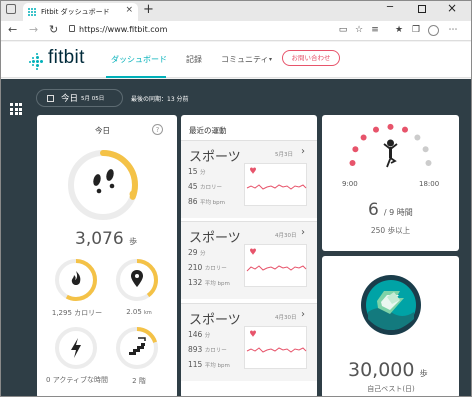 This screenshot has width=472, height=397. I want to click on forward-icon: →, so click(33, 29).